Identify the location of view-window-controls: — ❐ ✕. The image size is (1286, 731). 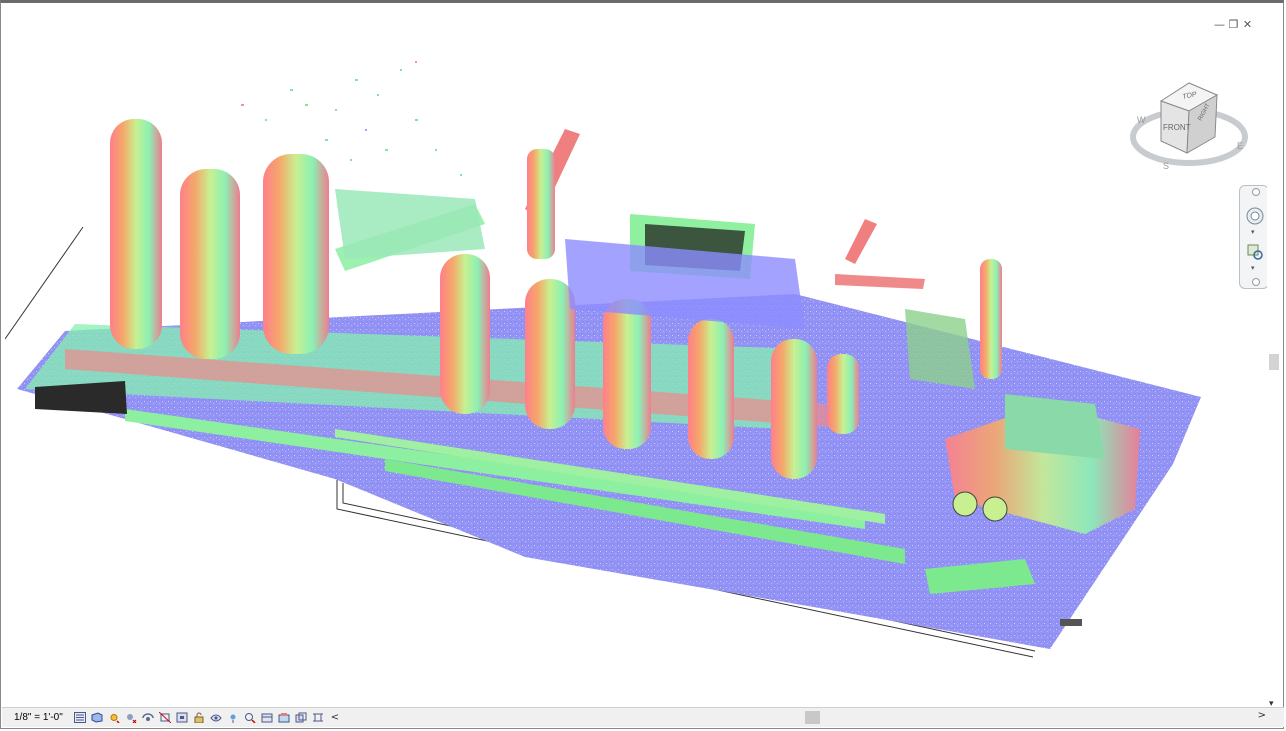
(1233, 24).